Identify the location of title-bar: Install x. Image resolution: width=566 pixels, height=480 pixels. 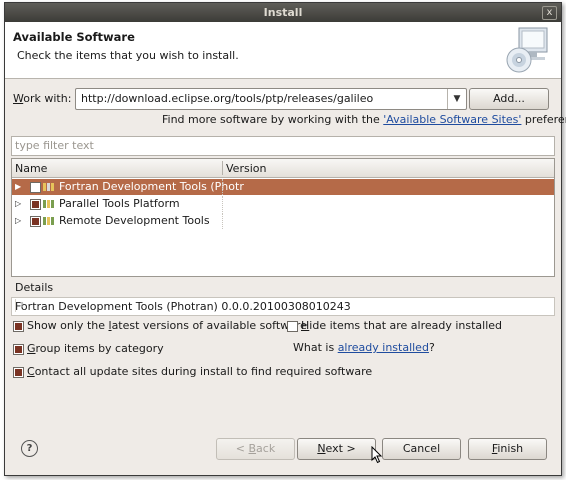
(283, 12).